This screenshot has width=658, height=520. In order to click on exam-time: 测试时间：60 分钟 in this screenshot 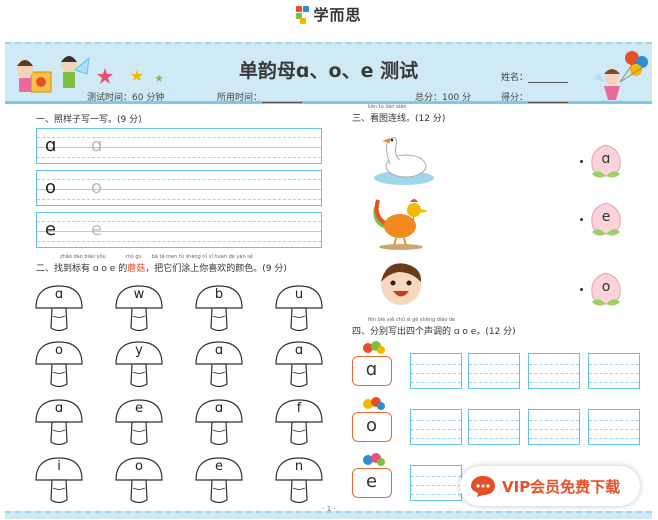, I will do `click(126, 98)`.